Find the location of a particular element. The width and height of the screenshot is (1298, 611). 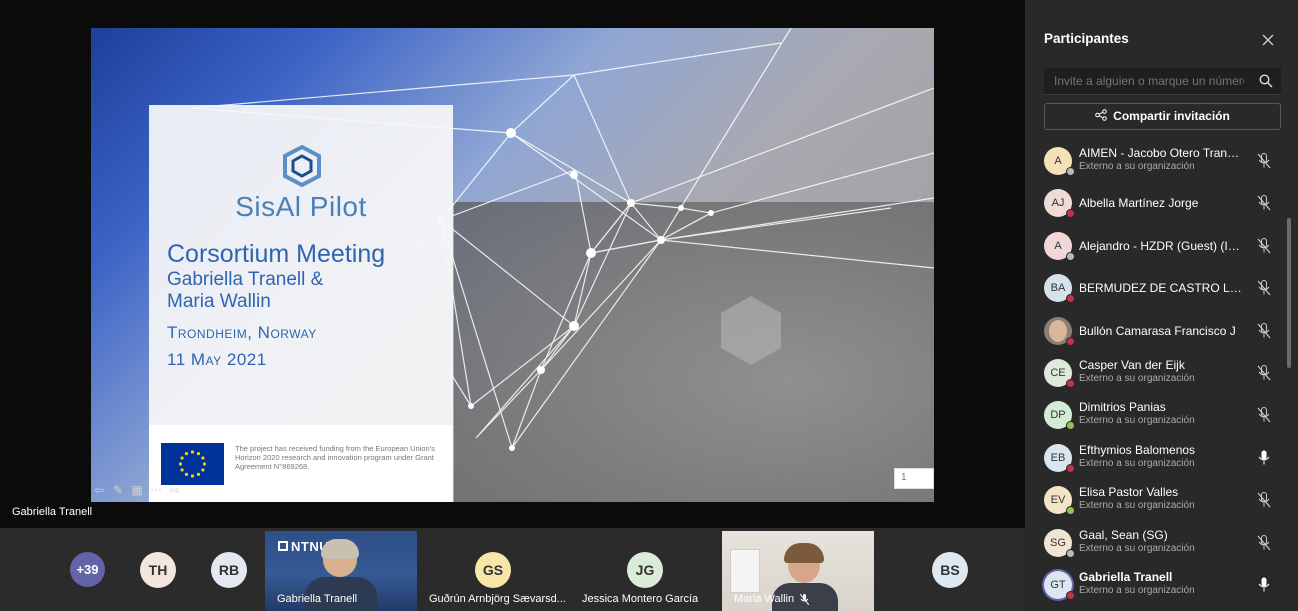

invite-search-input is located at coordinates (1149, 81).